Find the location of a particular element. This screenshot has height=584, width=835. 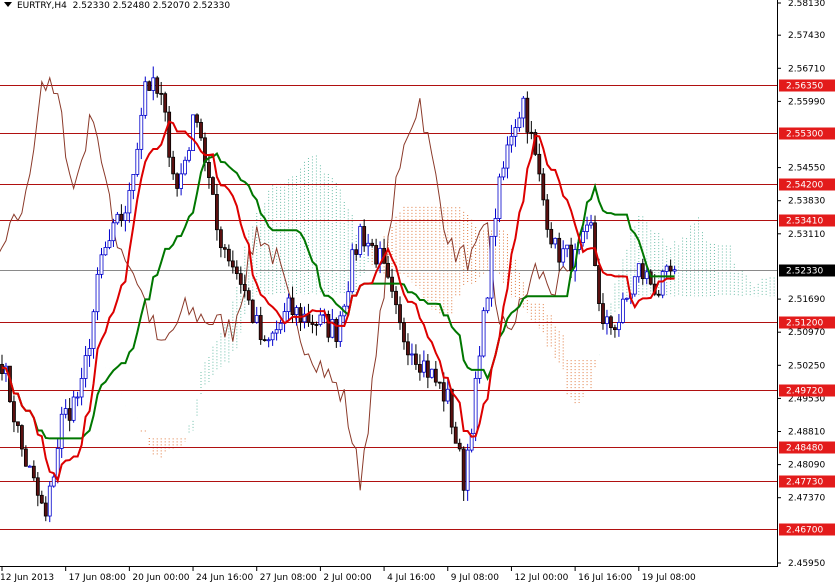

level-label: 2.55300 is located at coordinates (804, 135).